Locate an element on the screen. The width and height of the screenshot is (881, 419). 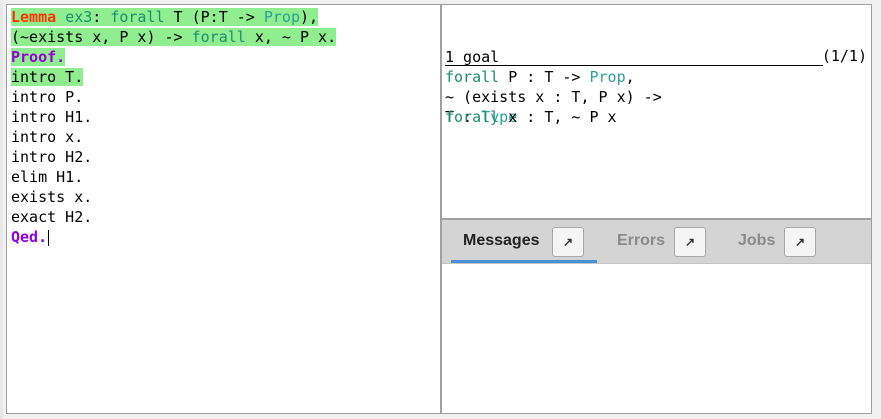
goal-separator is located at coordinates (634, 65).